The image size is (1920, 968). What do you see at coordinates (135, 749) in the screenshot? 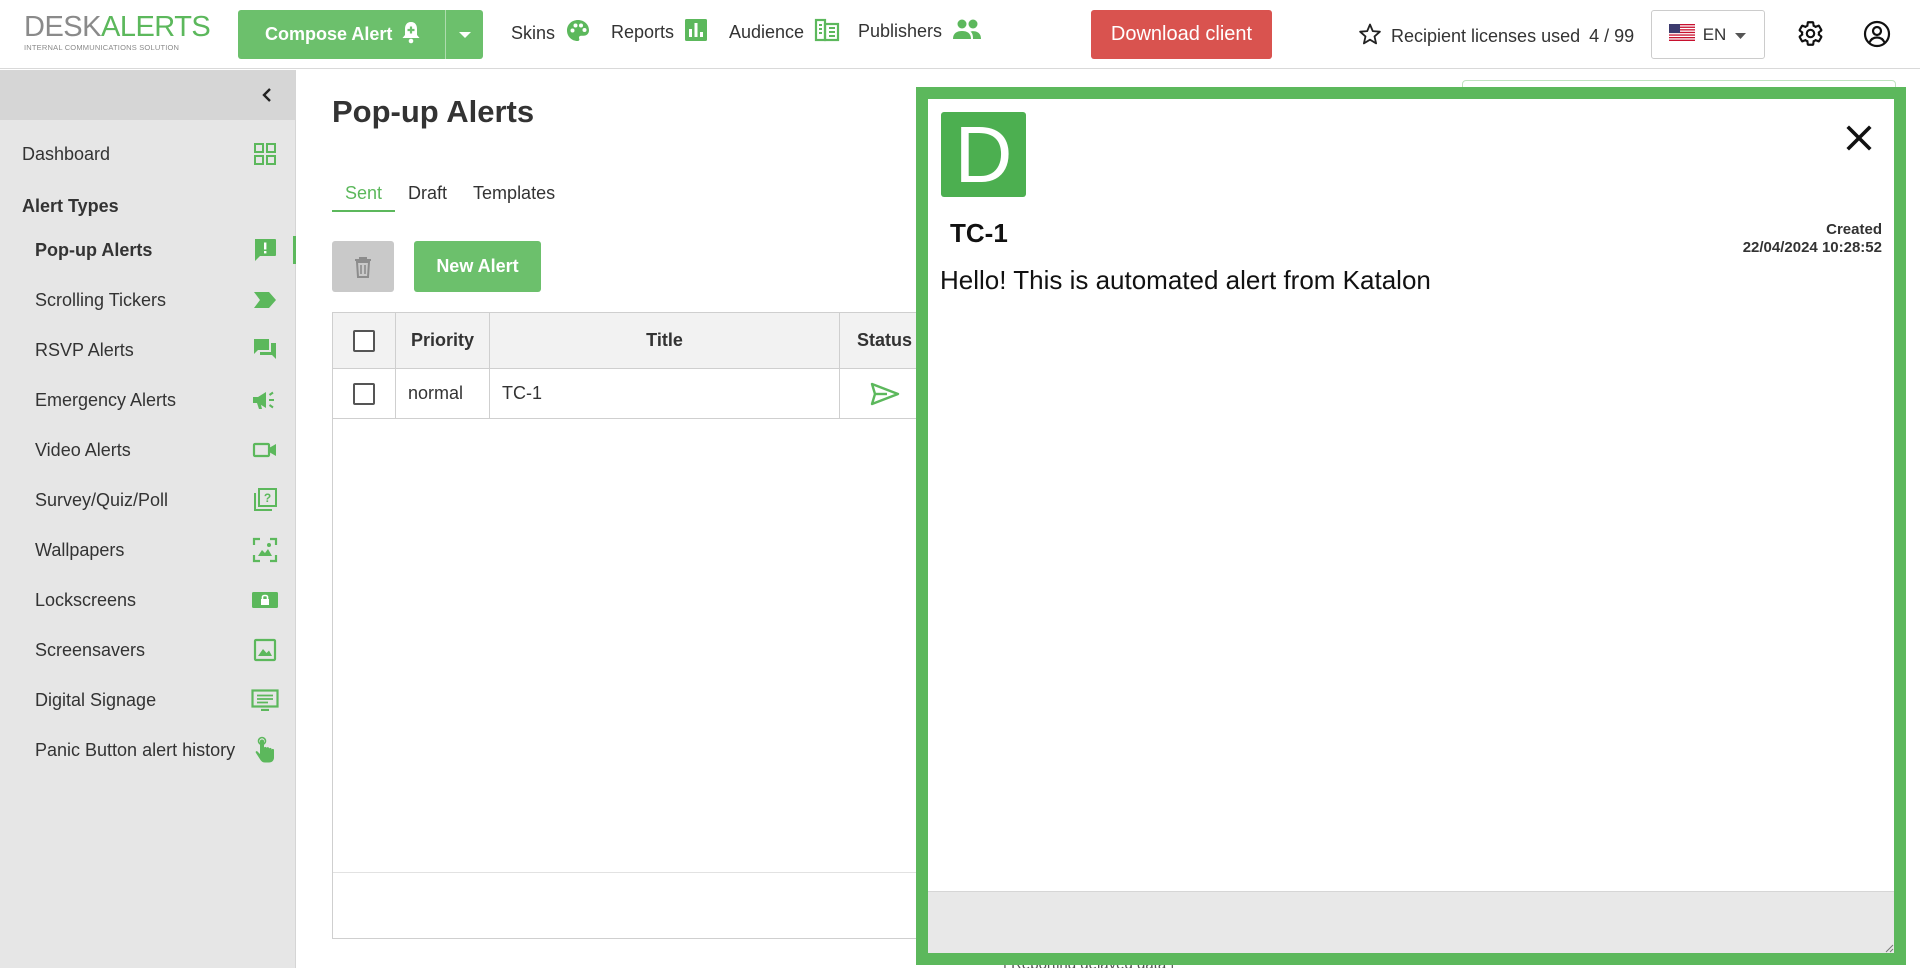
I see `sidebar-item-label: Panic Button alert history` at bounding box center [135, 749].